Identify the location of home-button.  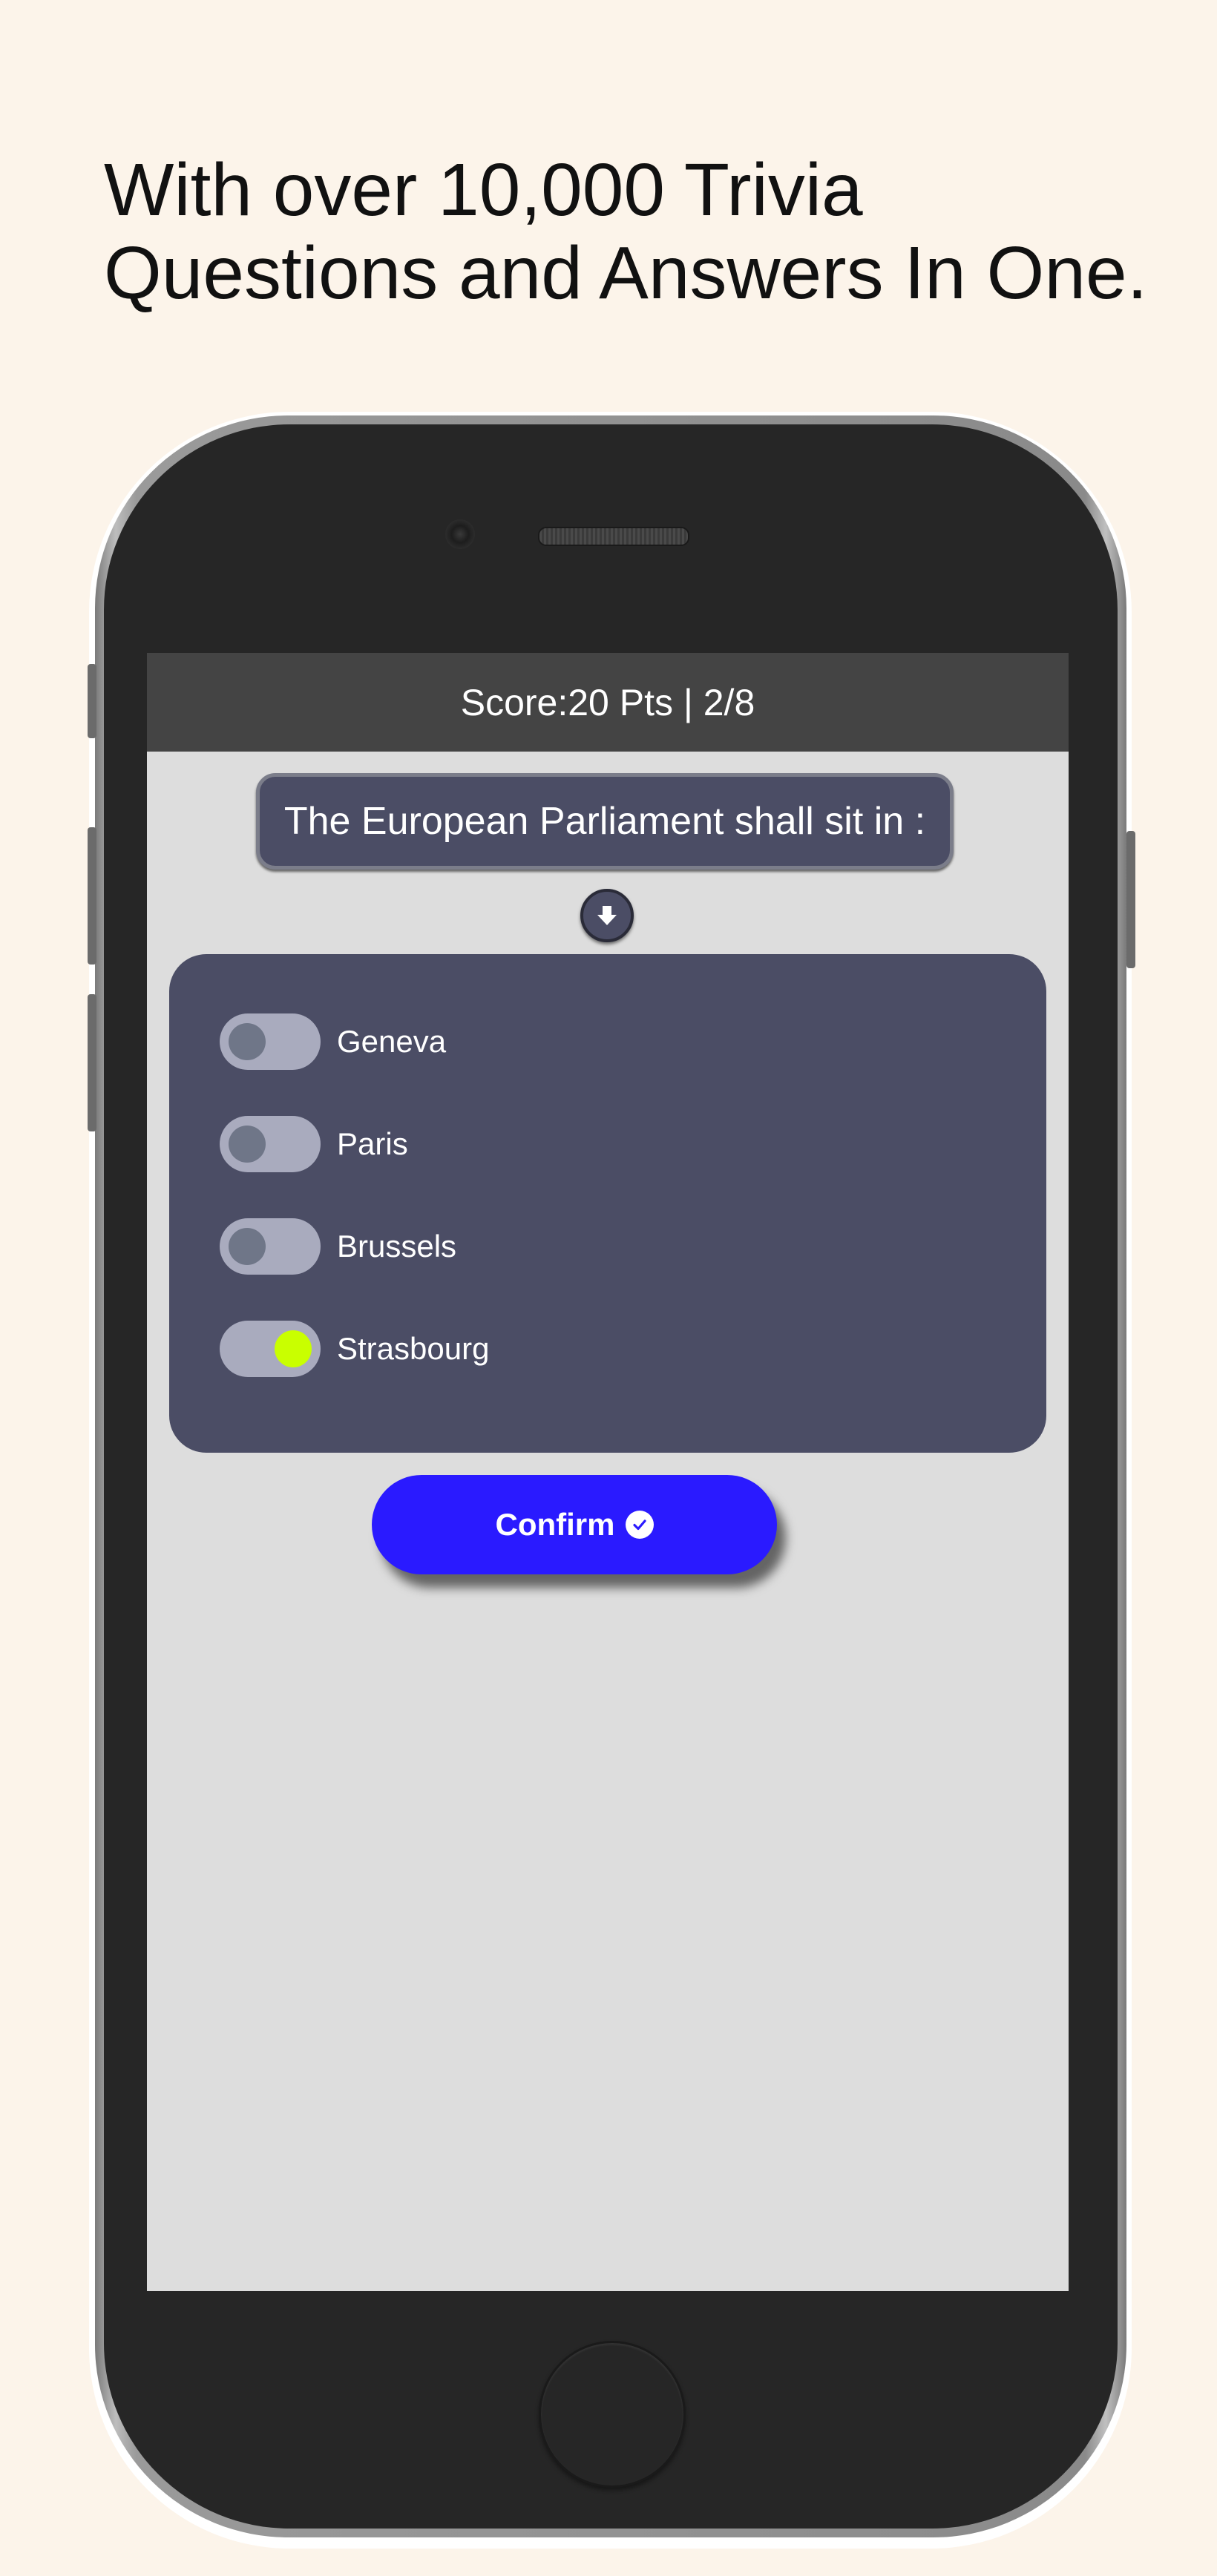
(612, 2414).